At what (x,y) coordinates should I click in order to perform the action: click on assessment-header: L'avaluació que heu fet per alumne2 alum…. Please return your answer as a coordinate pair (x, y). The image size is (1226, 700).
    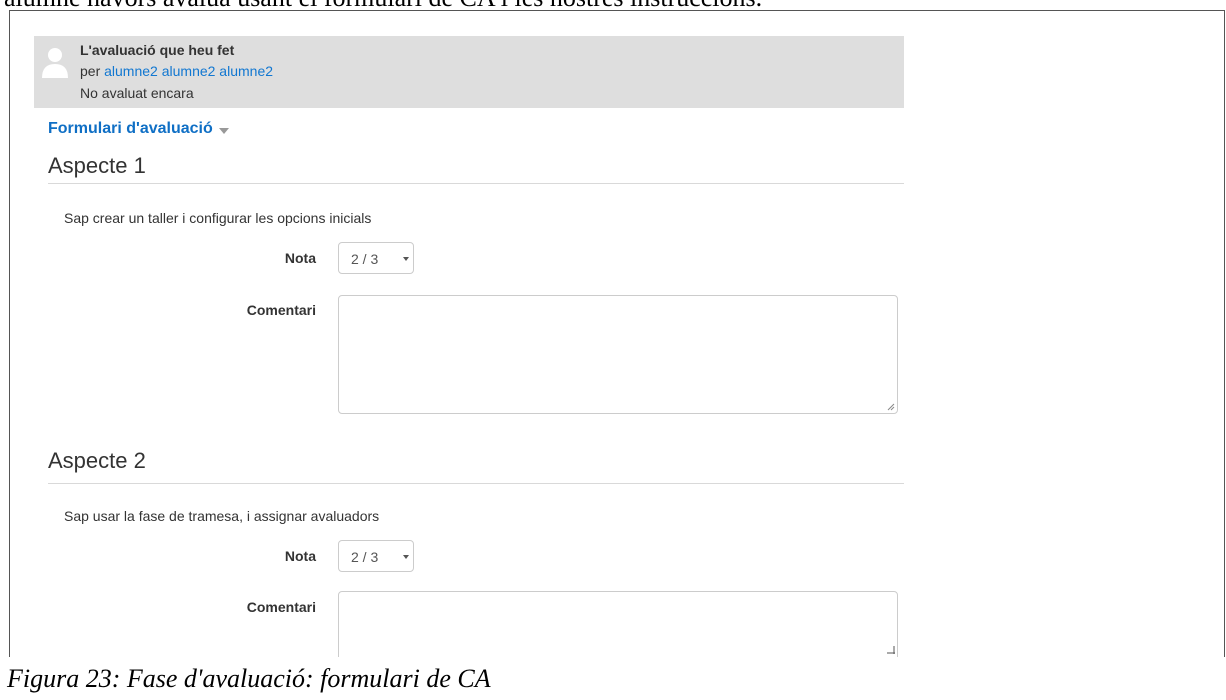
    Looking at the image, I should click on (469, 72).